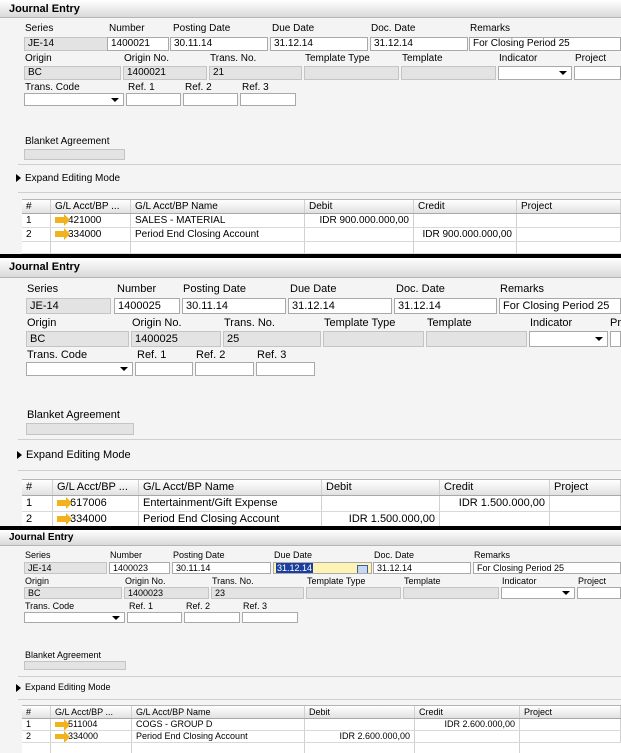  Describe the element at coordinates (176, 339) in the screenshot. I see `origin-no-field: 1400025` at that location.